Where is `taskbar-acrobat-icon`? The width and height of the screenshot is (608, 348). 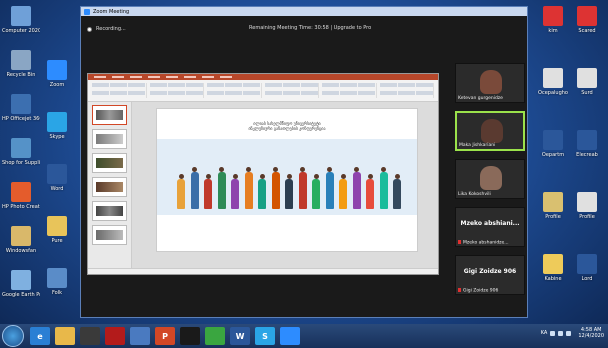 taskbar-acrobat-icon is located at coordinates (115, 336).